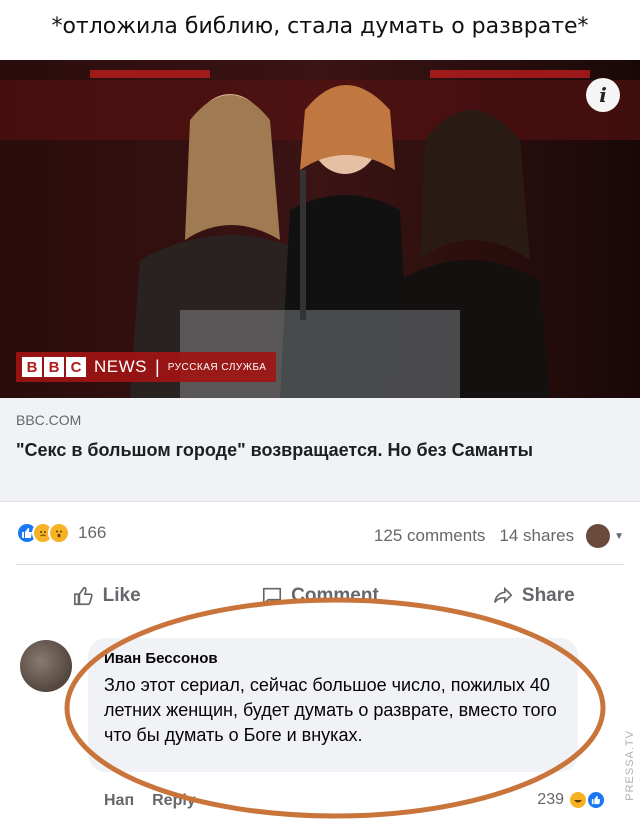  Describe the element at coordinates (598, 536) in the screenshot. I see `viewer-avatar` at that location.